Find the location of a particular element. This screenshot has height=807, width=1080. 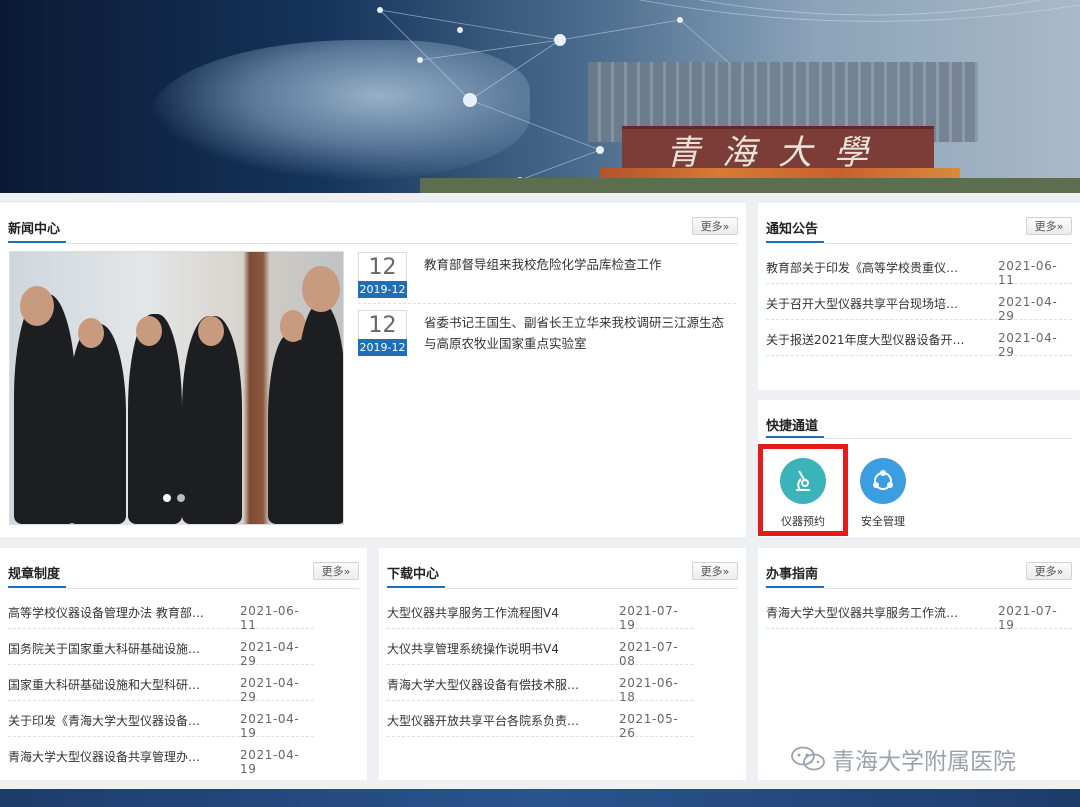

download-link: 大仪共享管理系统操作说明书V4 is located at coordinates (501, 648).